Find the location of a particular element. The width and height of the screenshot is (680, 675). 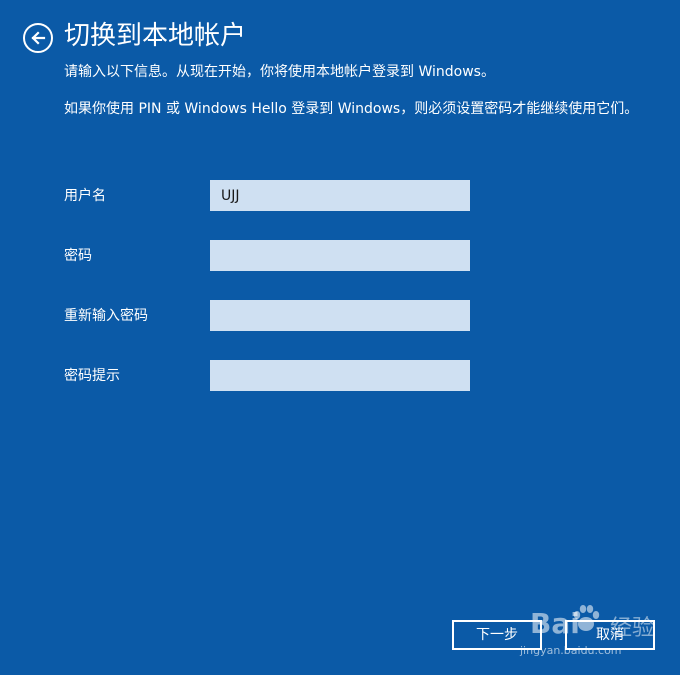

cancel-button: 取消 is located at coordinates (610, 635).